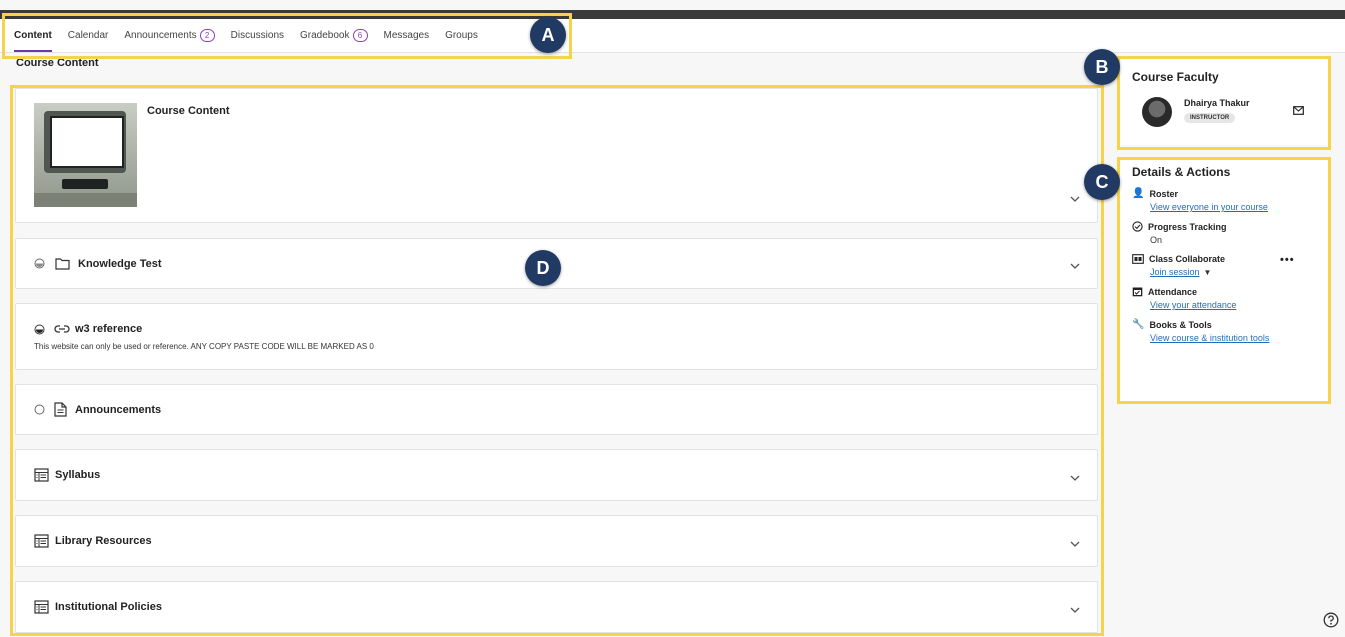 This screenshot has height=637, width=1345. What do you see at coordinates (103, 541) in the screenshot?
I see `item-title: Library Resources` at bounding box center [103, 541].